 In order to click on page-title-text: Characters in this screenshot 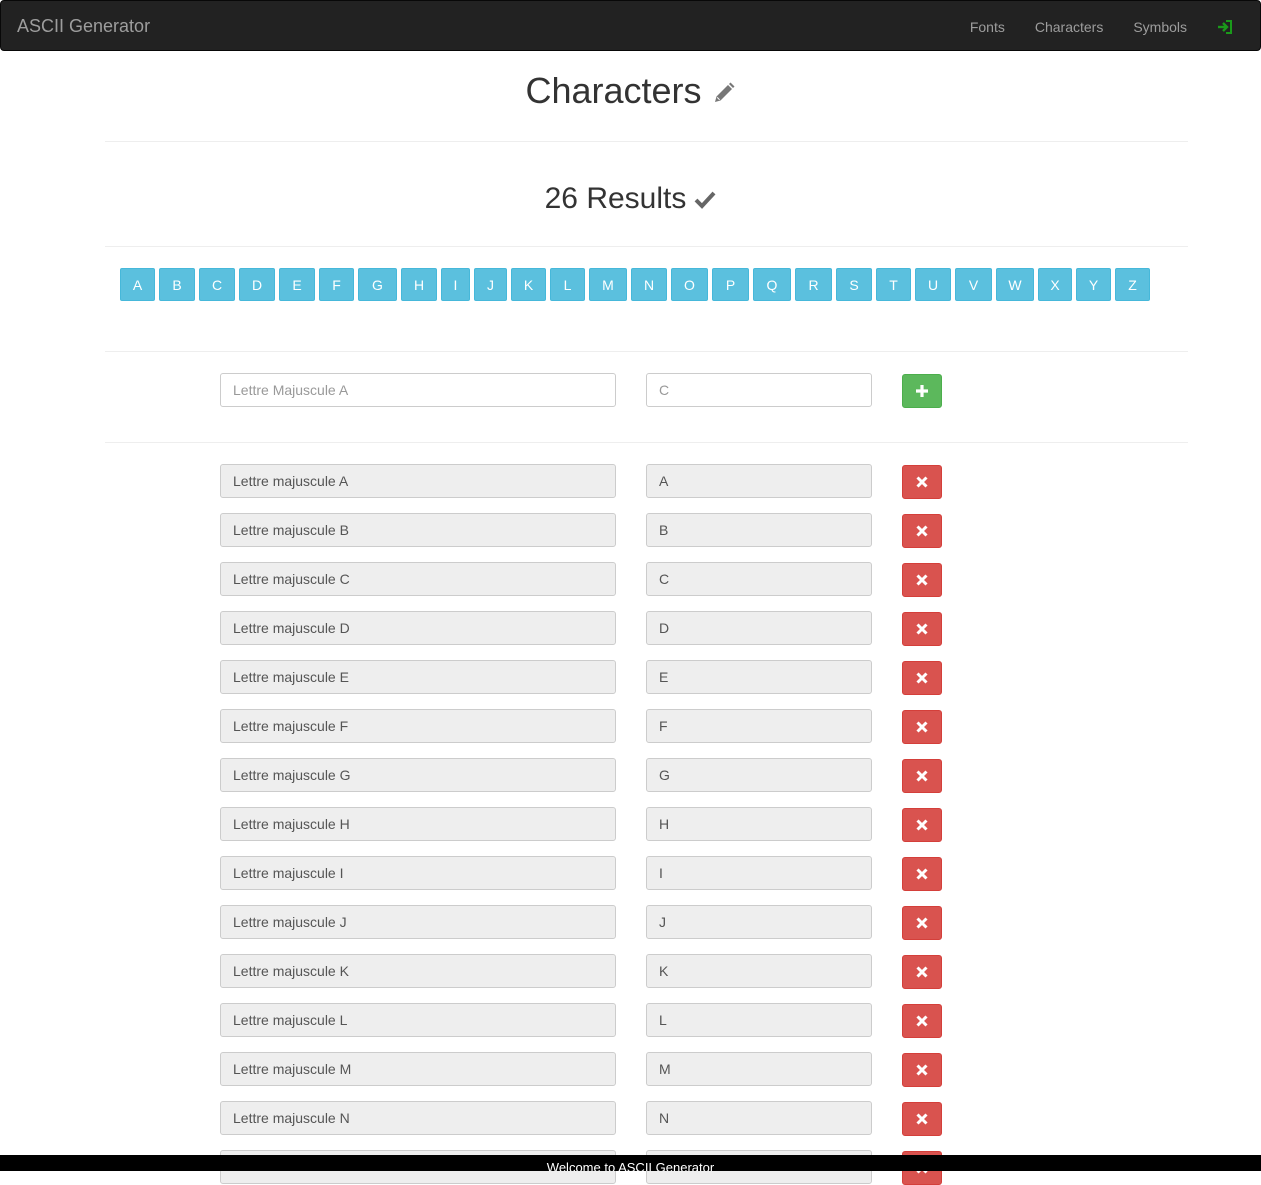, I will do `click(613, 90)`.